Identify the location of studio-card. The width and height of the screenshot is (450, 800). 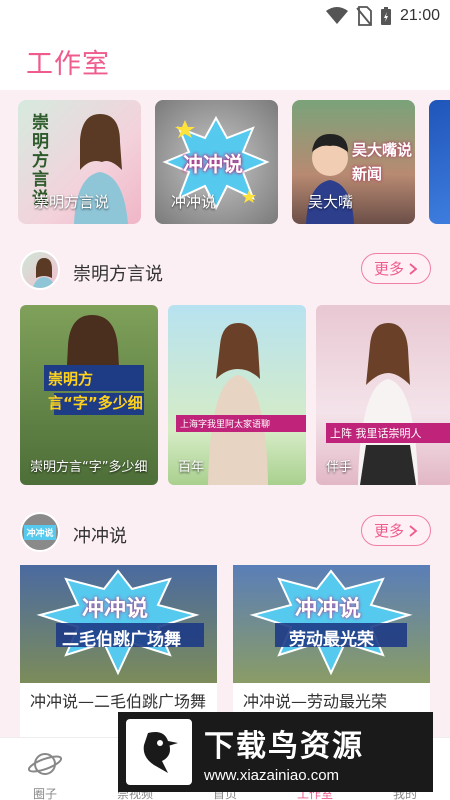
(439, 162).